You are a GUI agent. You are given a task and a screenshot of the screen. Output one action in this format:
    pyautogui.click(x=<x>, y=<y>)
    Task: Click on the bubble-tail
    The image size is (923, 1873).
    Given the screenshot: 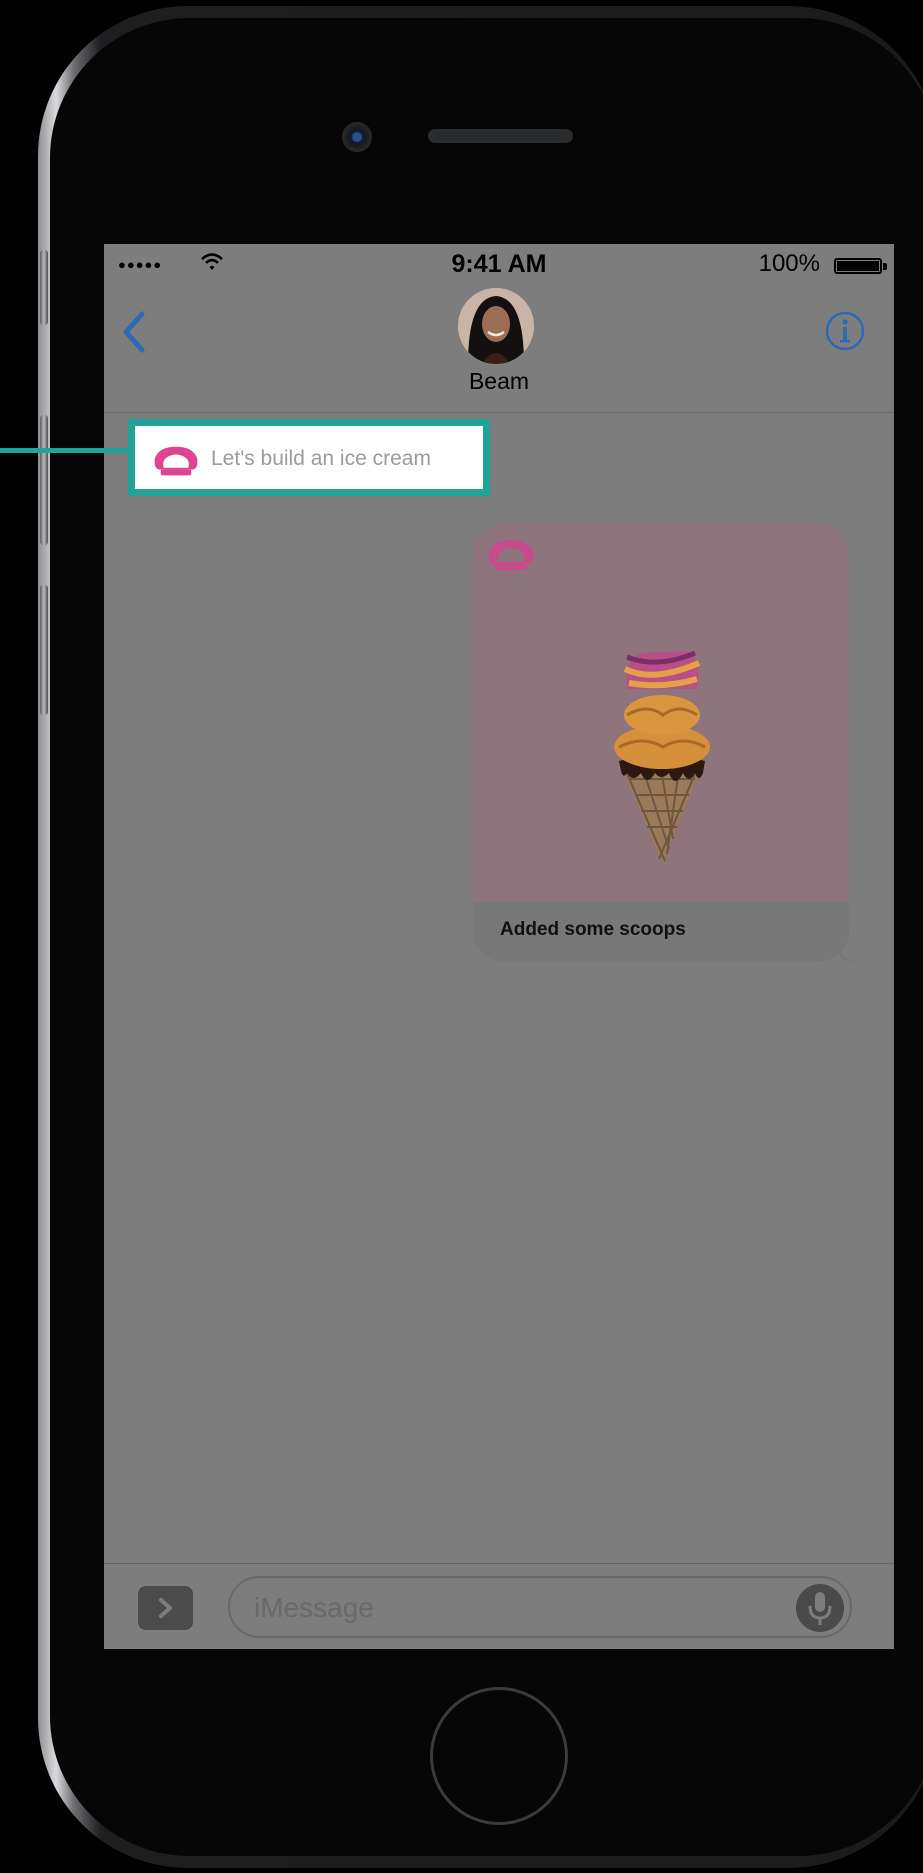 What is the action you would take?
    pyautogui.click(x=846, y=953)
    